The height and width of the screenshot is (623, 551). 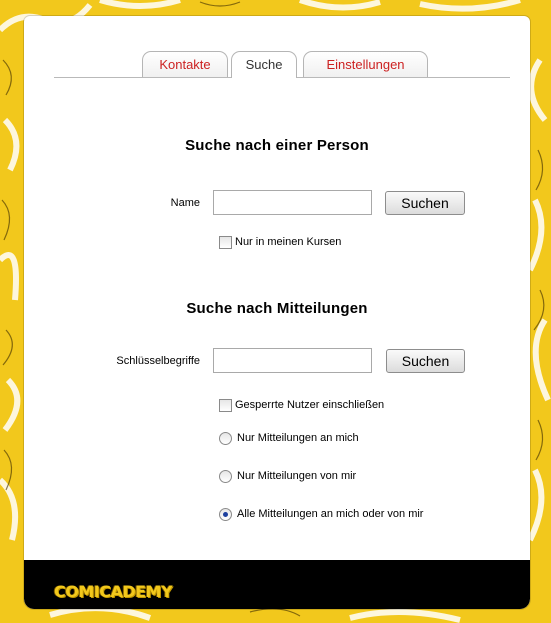 I want to click on include-blocked-checkbox, so click(x=225, y=405).